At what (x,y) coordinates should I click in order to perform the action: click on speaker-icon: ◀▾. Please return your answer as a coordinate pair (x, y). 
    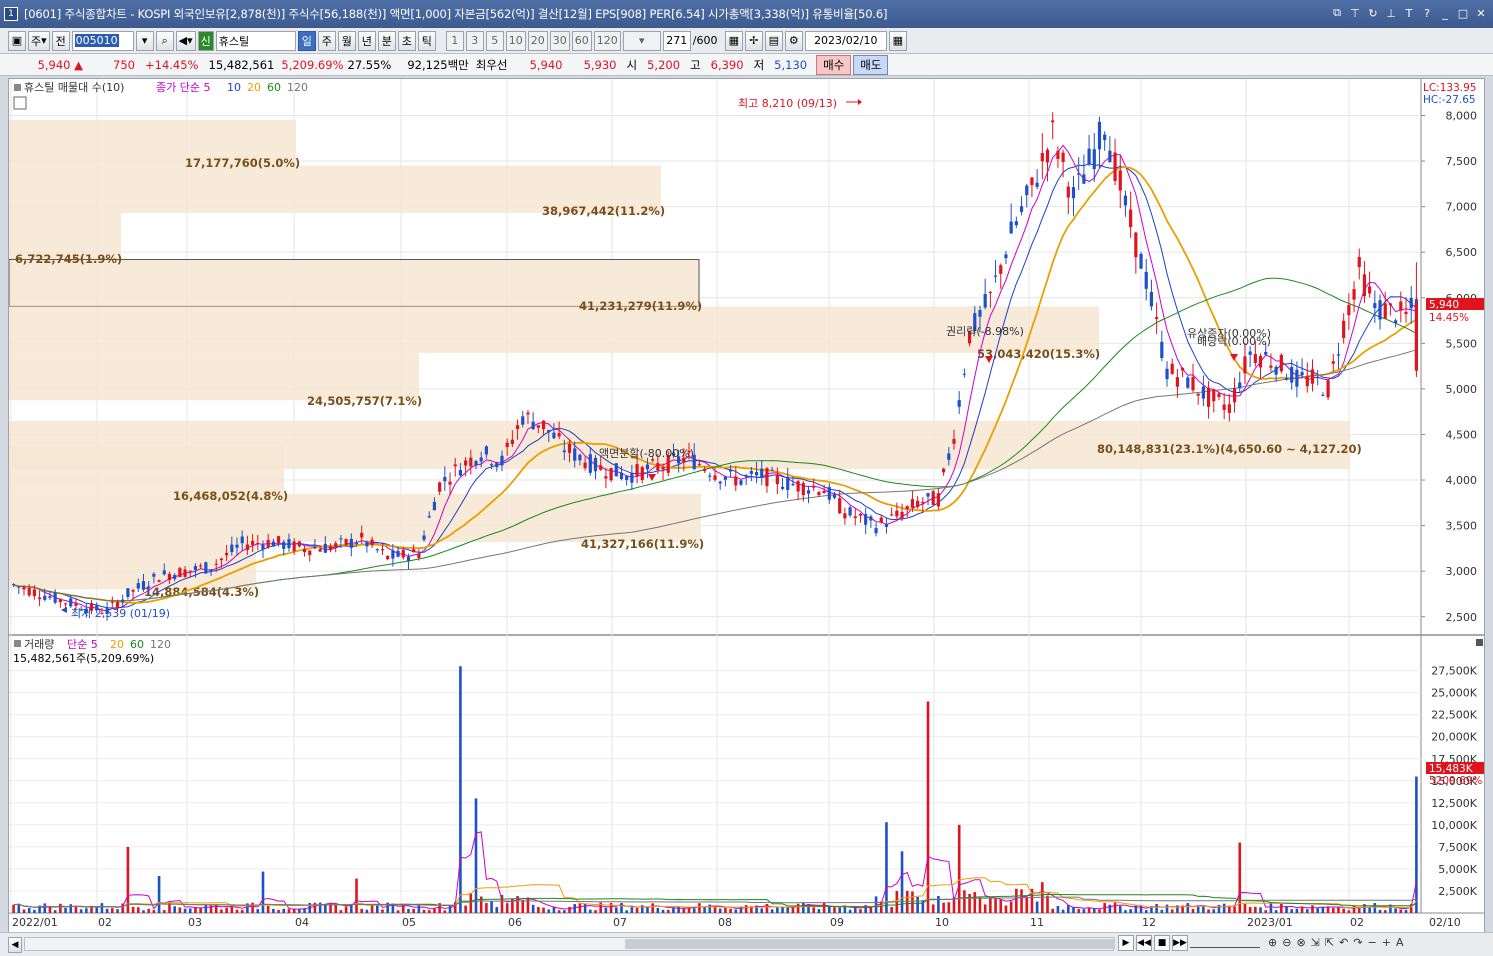
    Looking at the image, I should click on (185, 40).